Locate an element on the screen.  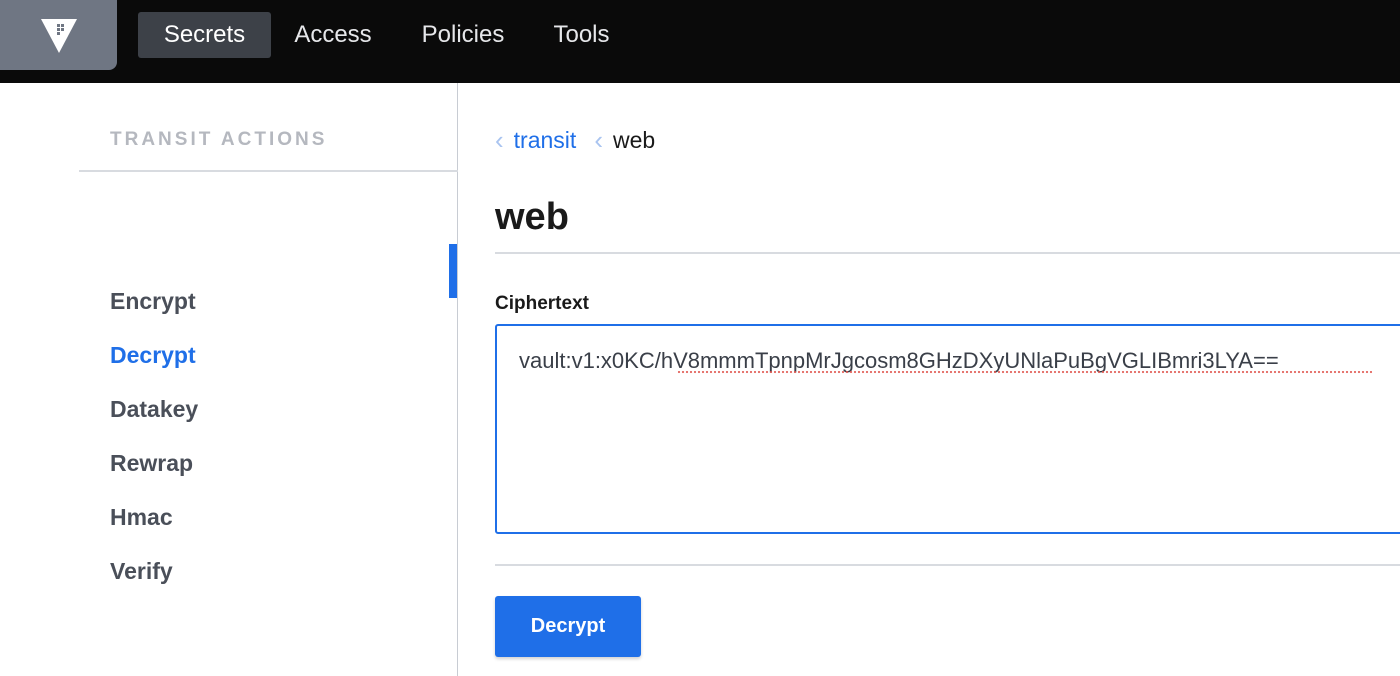
sidebar-divider is located at coordinates (268, 171).